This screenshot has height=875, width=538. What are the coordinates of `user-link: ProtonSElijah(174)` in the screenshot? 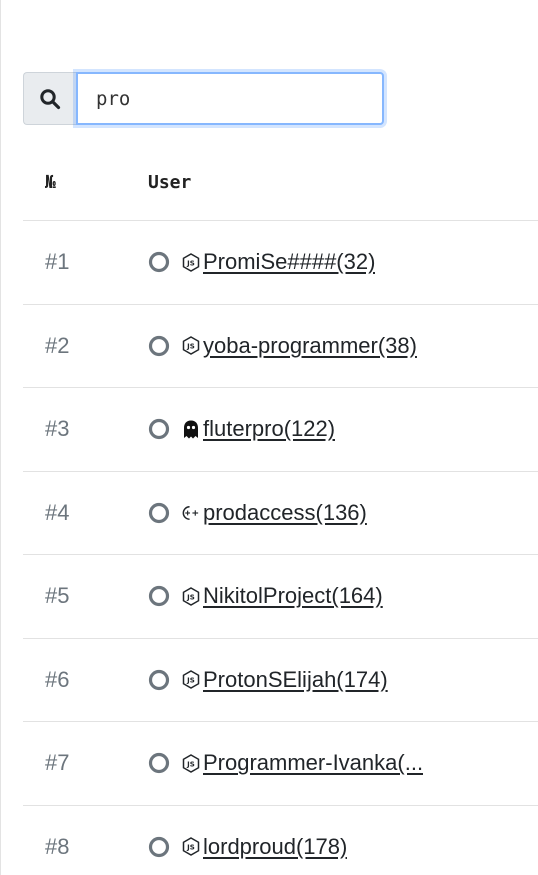 It's located at (295, 680).